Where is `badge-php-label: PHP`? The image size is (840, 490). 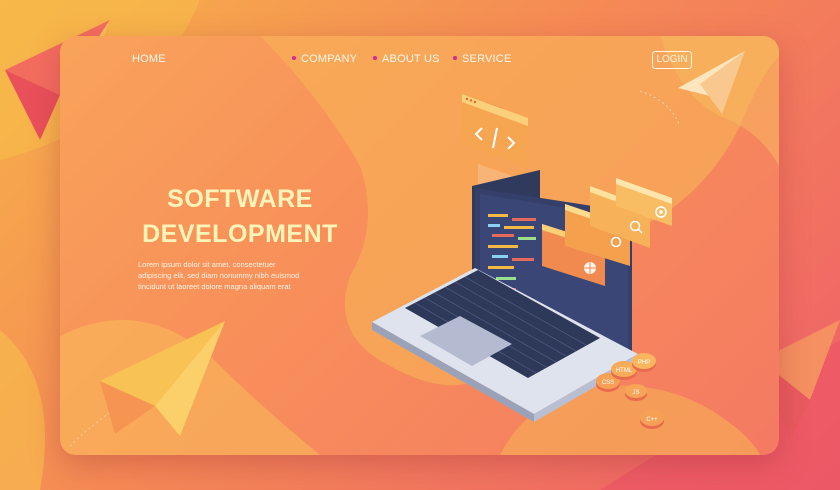 badge-php-label: PHP is located at coordinates (644, 363).